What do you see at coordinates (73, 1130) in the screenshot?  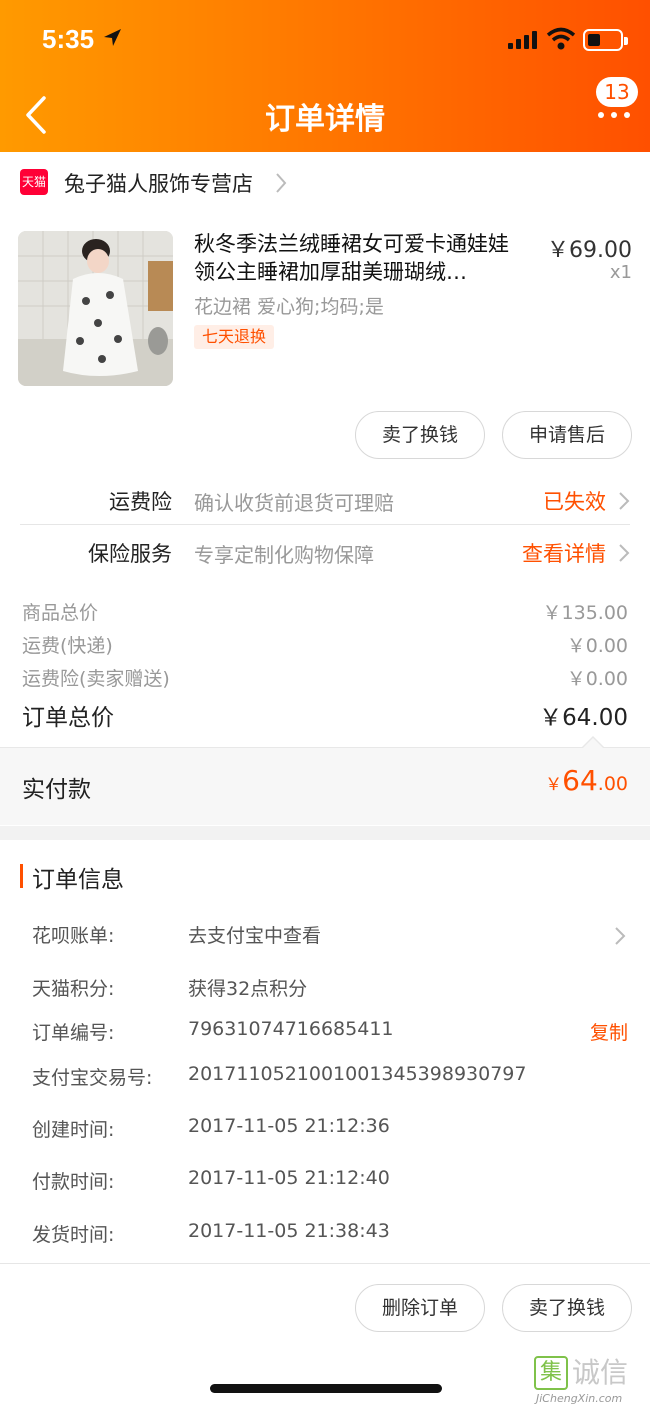 I see `info-key: 创建时间:` at bounding box center [73, 1130].